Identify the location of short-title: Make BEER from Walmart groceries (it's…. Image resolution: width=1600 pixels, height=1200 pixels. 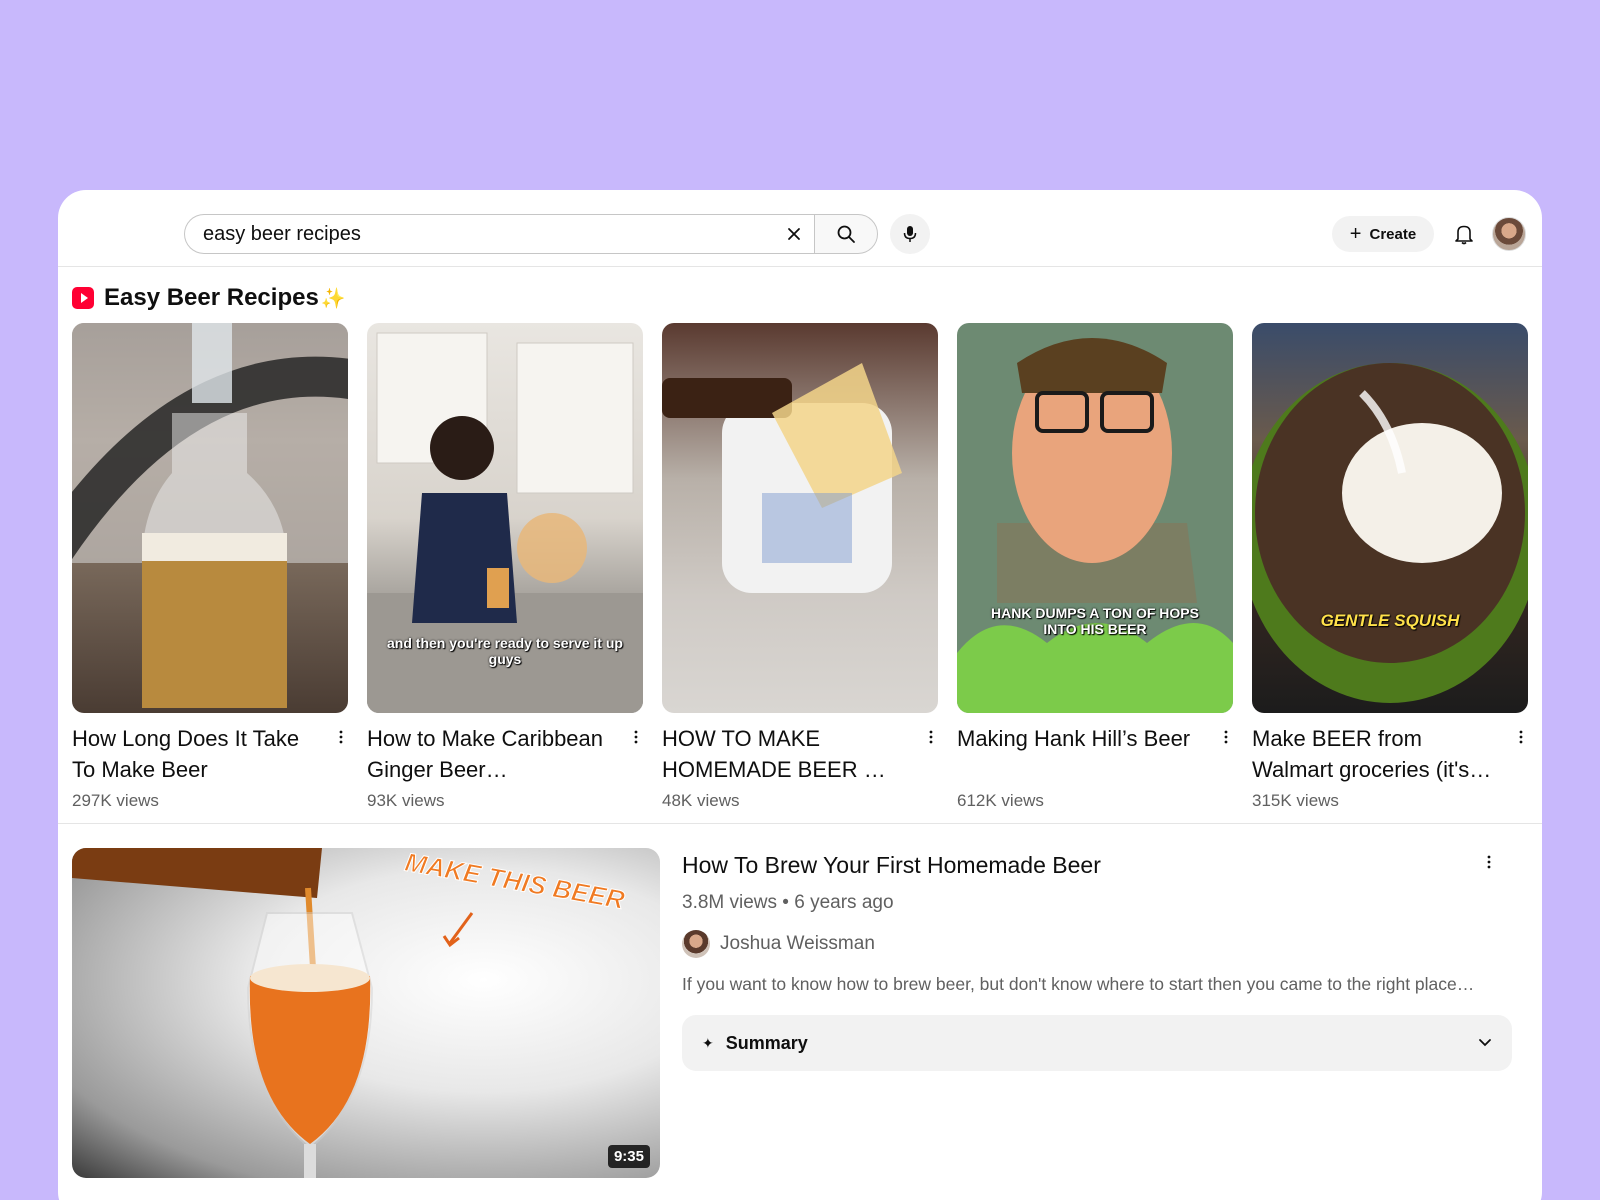
(1374, 754).